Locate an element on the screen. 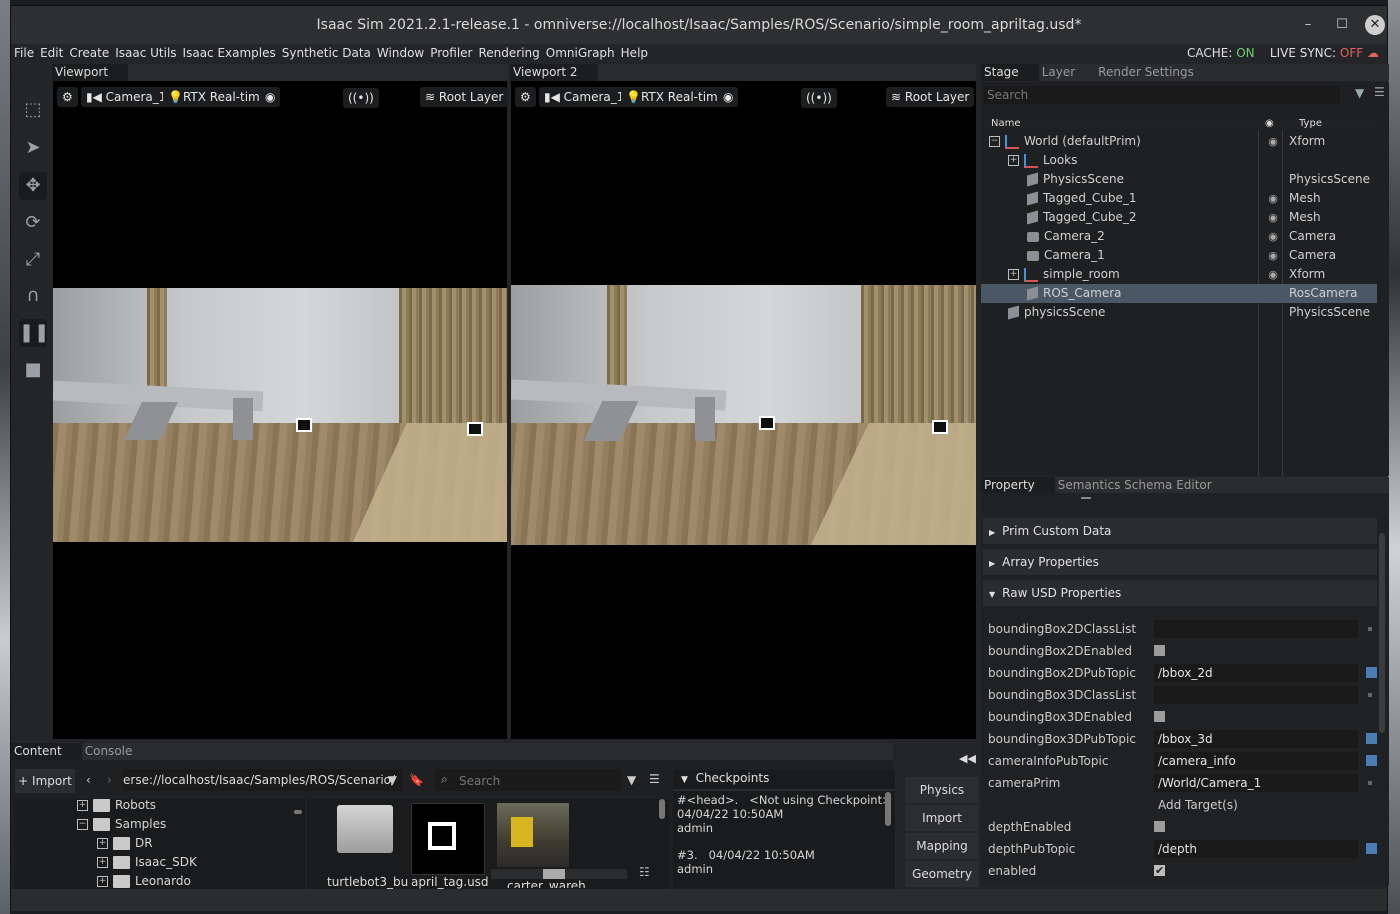 This screenshot has height=914, width=1400. menu-item-synthetic-data: Synthetic Data is located at coordinates (326, 53).